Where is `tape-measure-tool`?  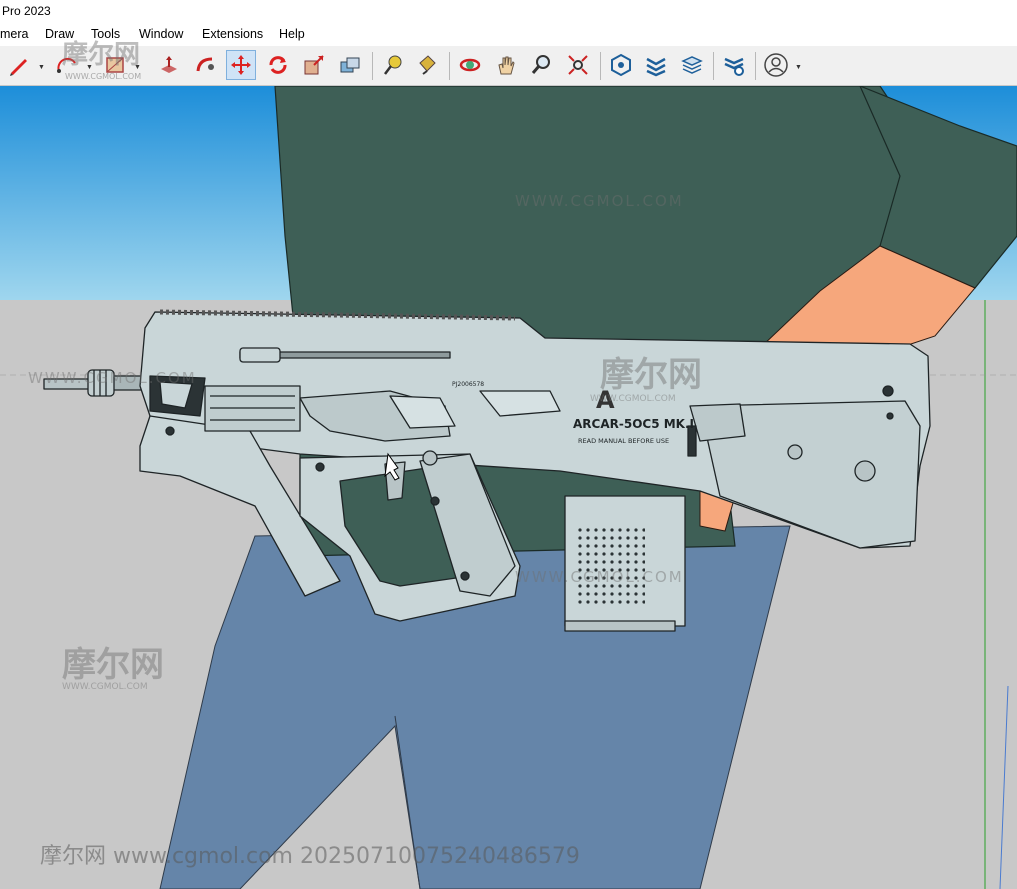
tape-measure-tool is located at coordinates (393, 65).